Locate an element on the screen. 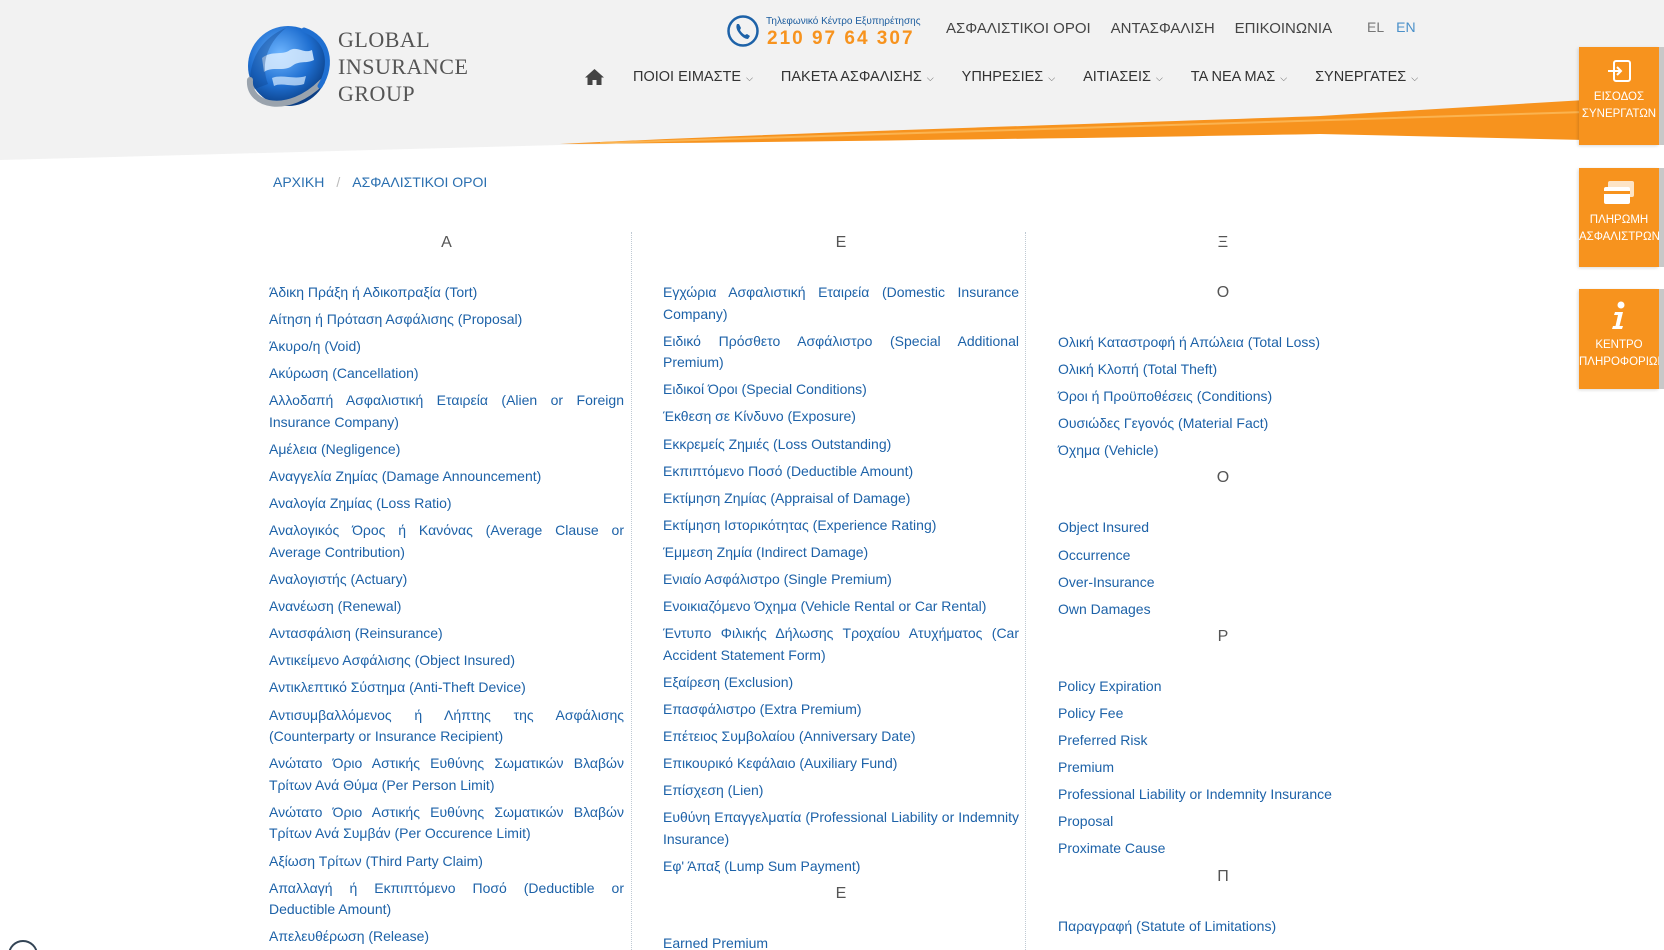 This screenshot has width=1664, height=950. glossary-term-link: Όροι ή Προϋποθέσεις (Conditions) is located at coordinates (1223, 397).